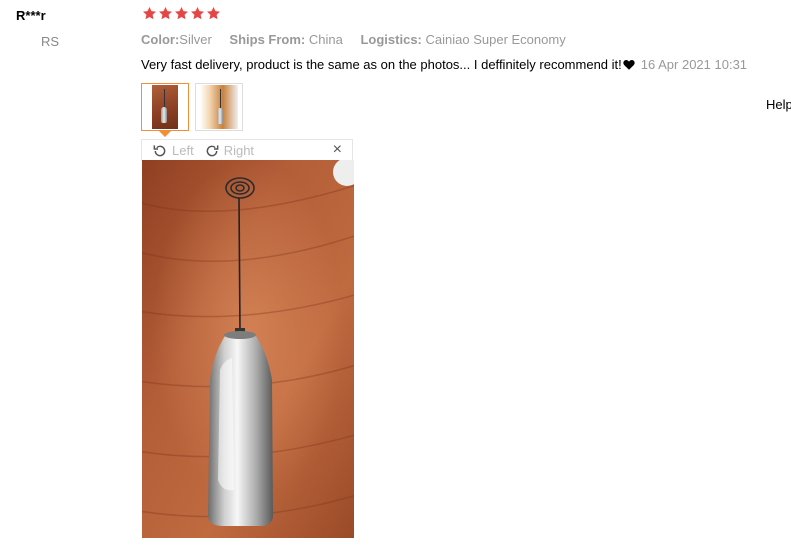 This screenshot has height=545, width=791. I want to click on rotate-left-icon, so click(159, 150).